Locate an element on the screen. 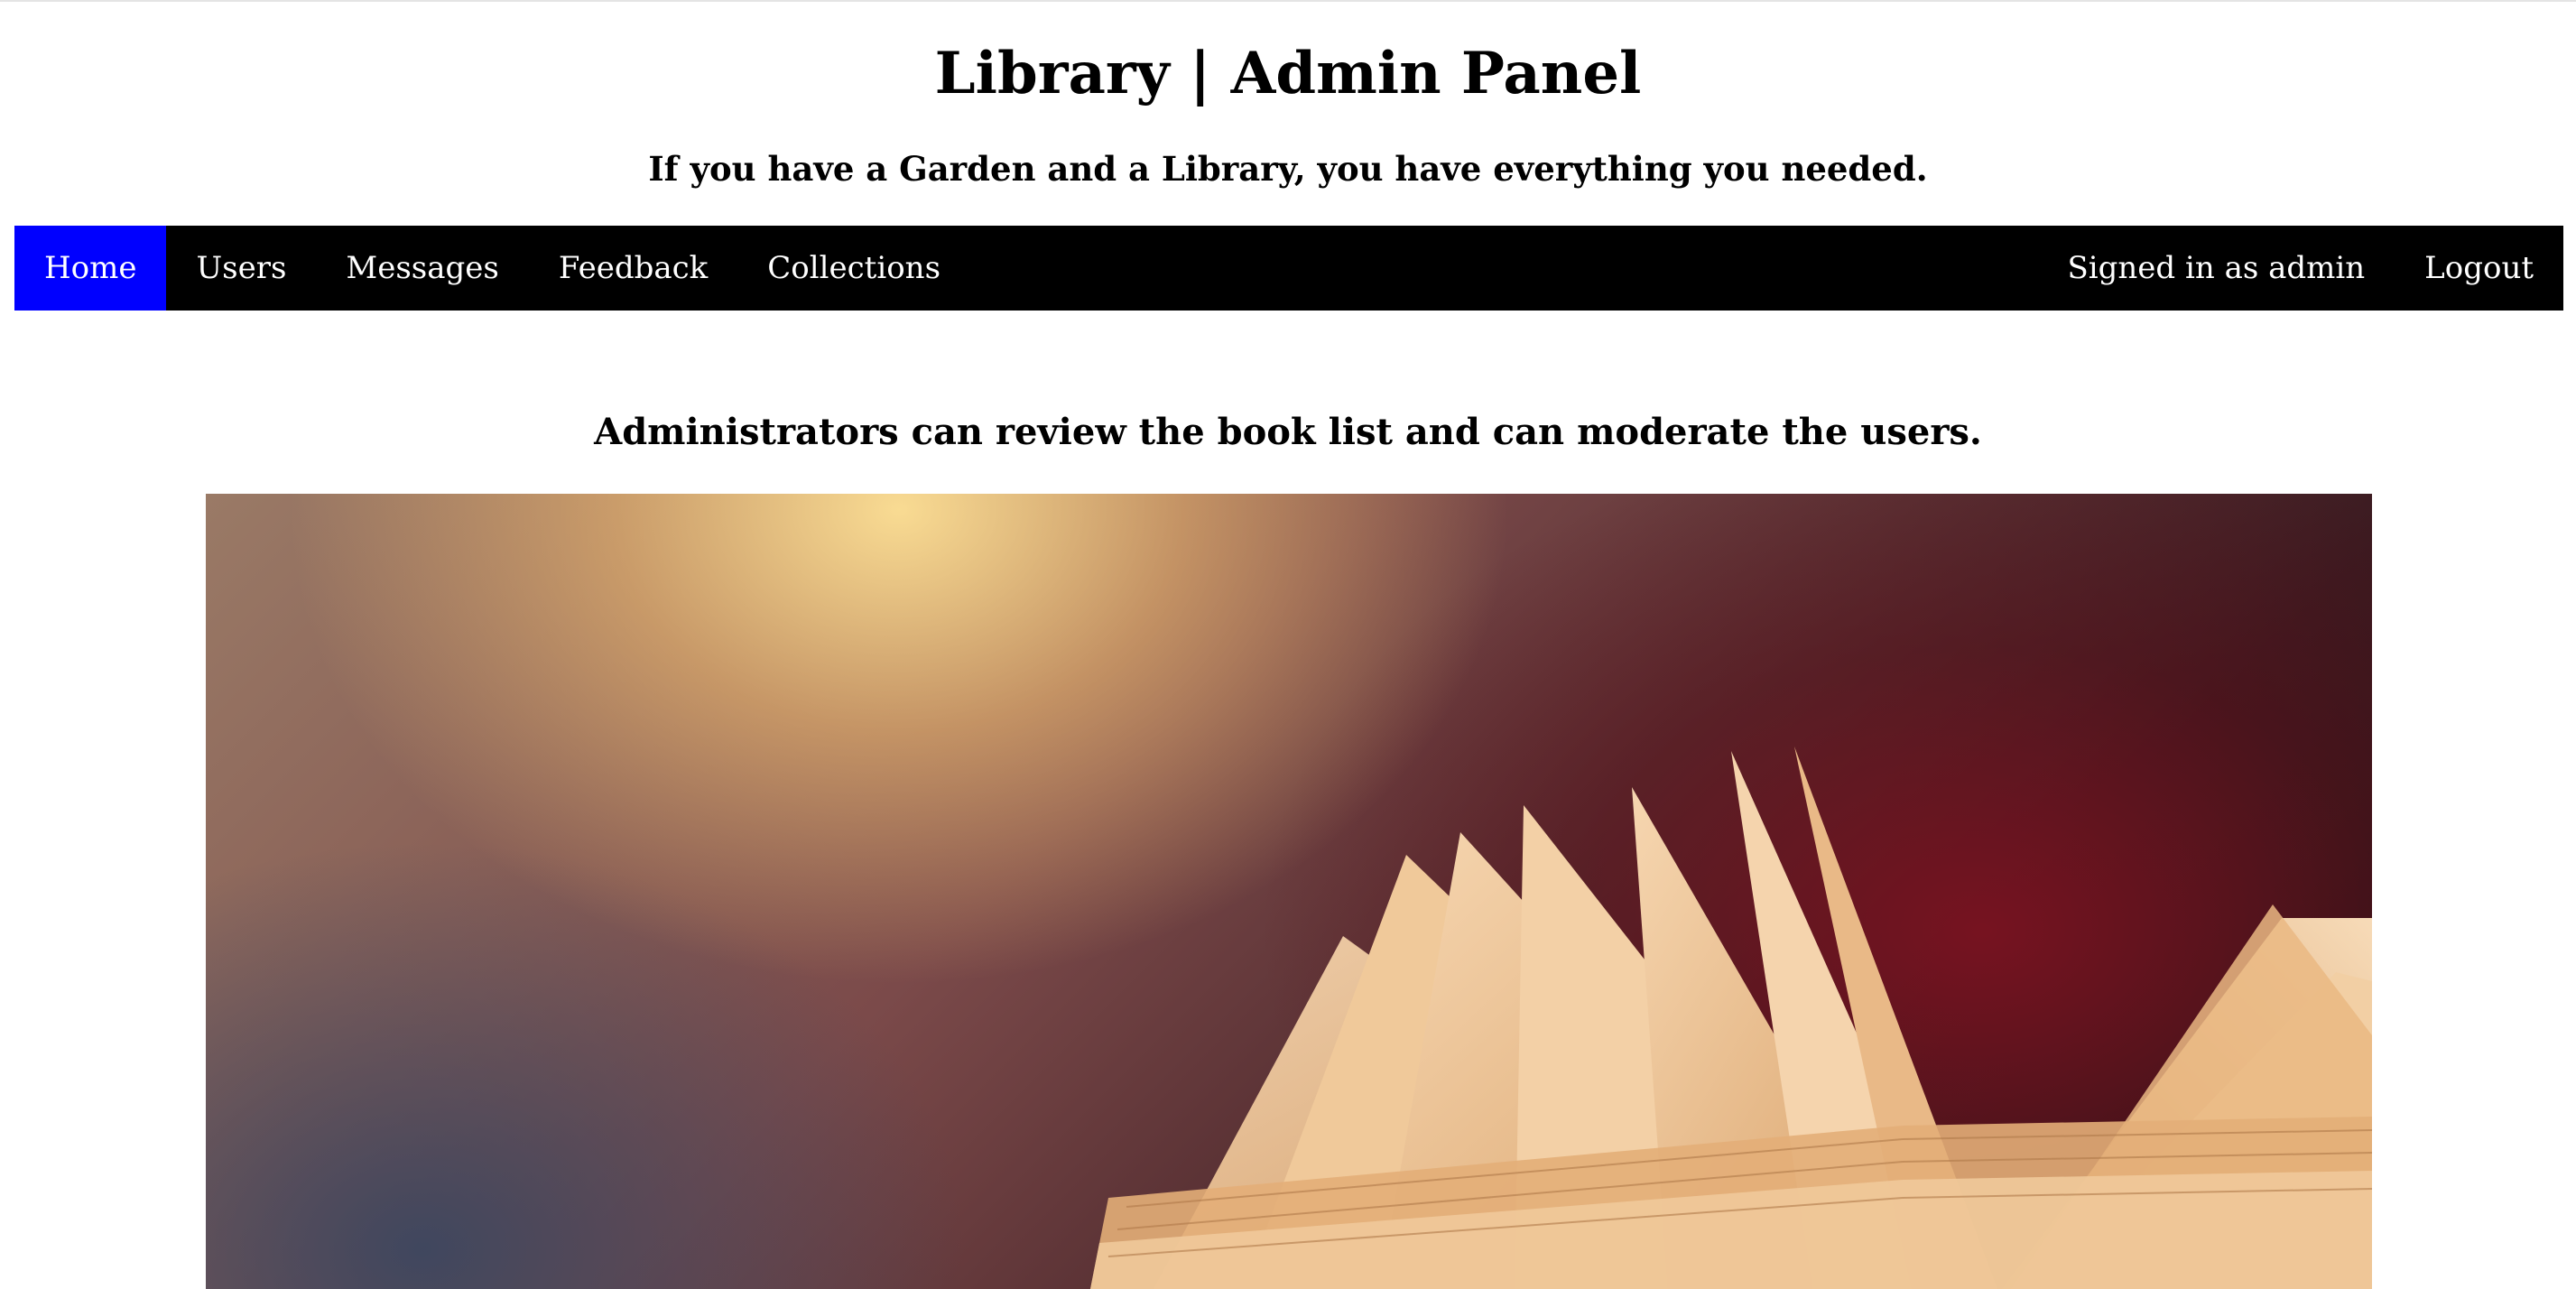 The image size is (2576, 1289). nav-collections: Collections is located at coordinates (853, 268).